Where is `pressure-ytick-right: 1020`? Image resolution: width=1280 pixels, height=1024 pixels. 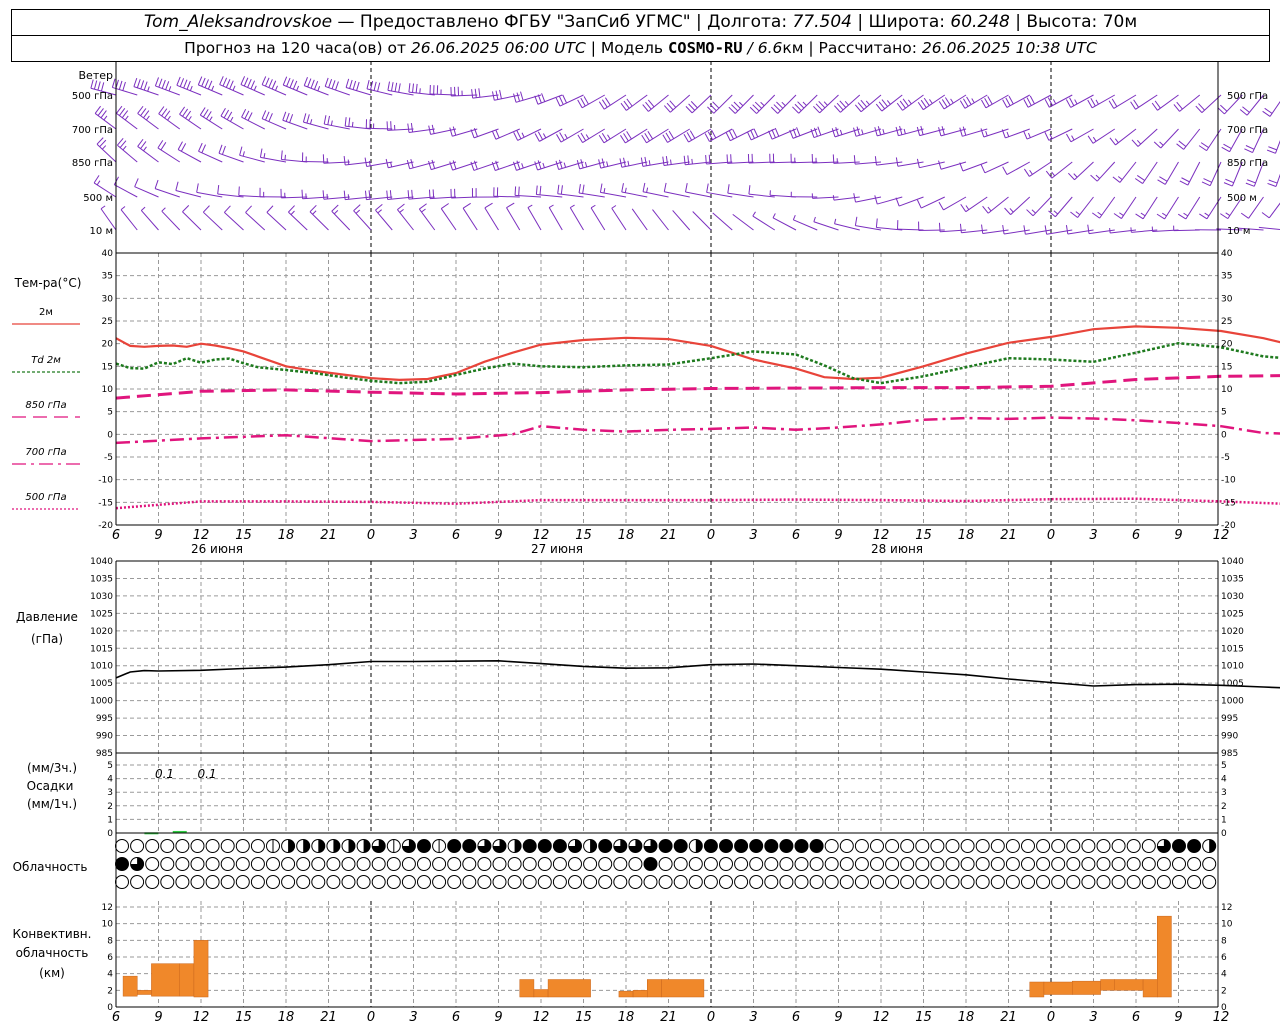
pressure-ytick-right: 1020 is located at coordinates (1232, 632).